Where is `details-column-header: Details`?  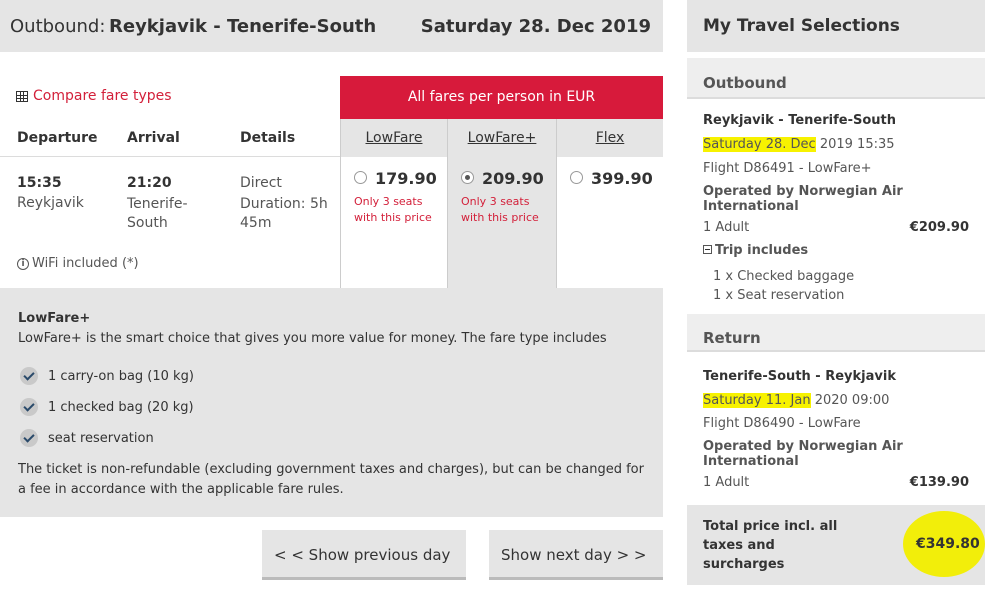 details-column-header: Details is located at coordinates (268, 138).